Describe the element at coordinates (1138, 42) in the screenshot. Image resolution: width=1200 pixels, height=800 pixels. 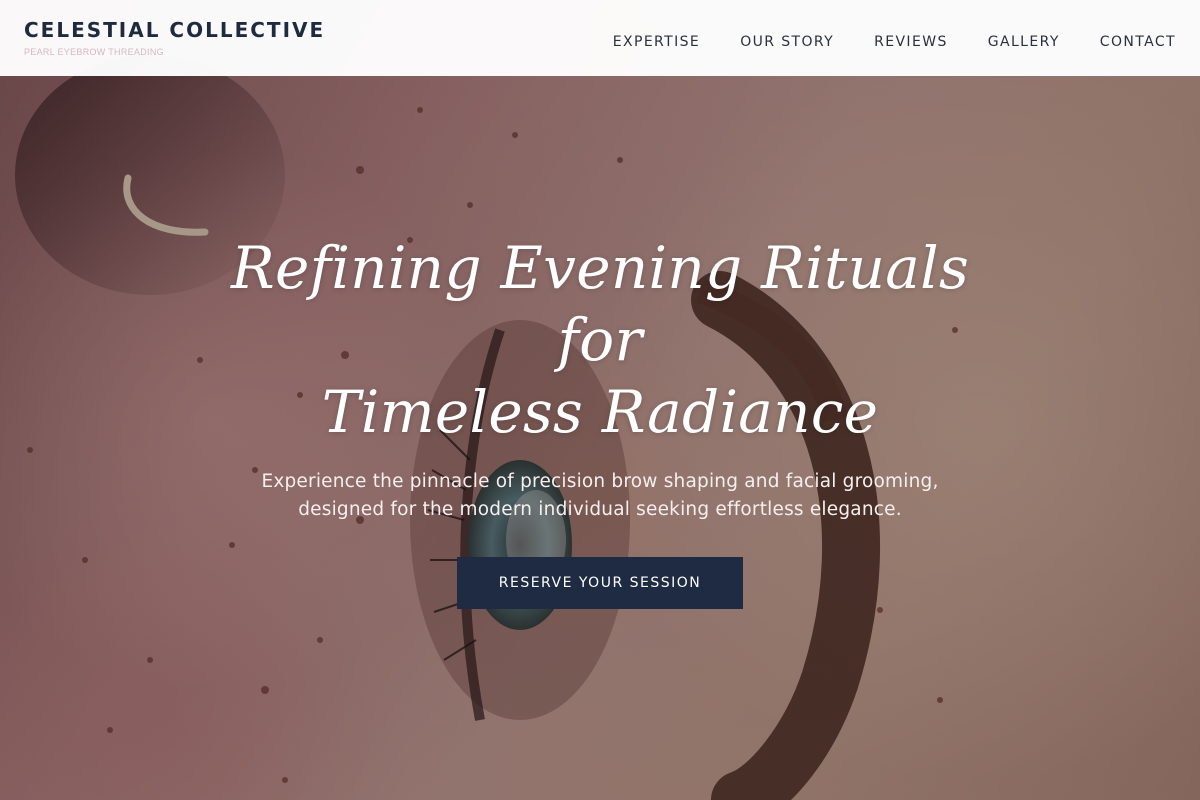
I see `nav-link-contact: CONTACT` at that location.